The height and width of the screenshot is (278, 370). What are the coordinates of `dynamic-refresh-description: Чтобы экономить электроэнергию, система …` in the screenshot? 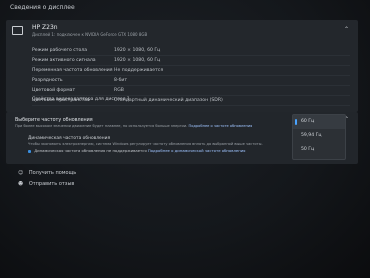 It's located at (145, 144).